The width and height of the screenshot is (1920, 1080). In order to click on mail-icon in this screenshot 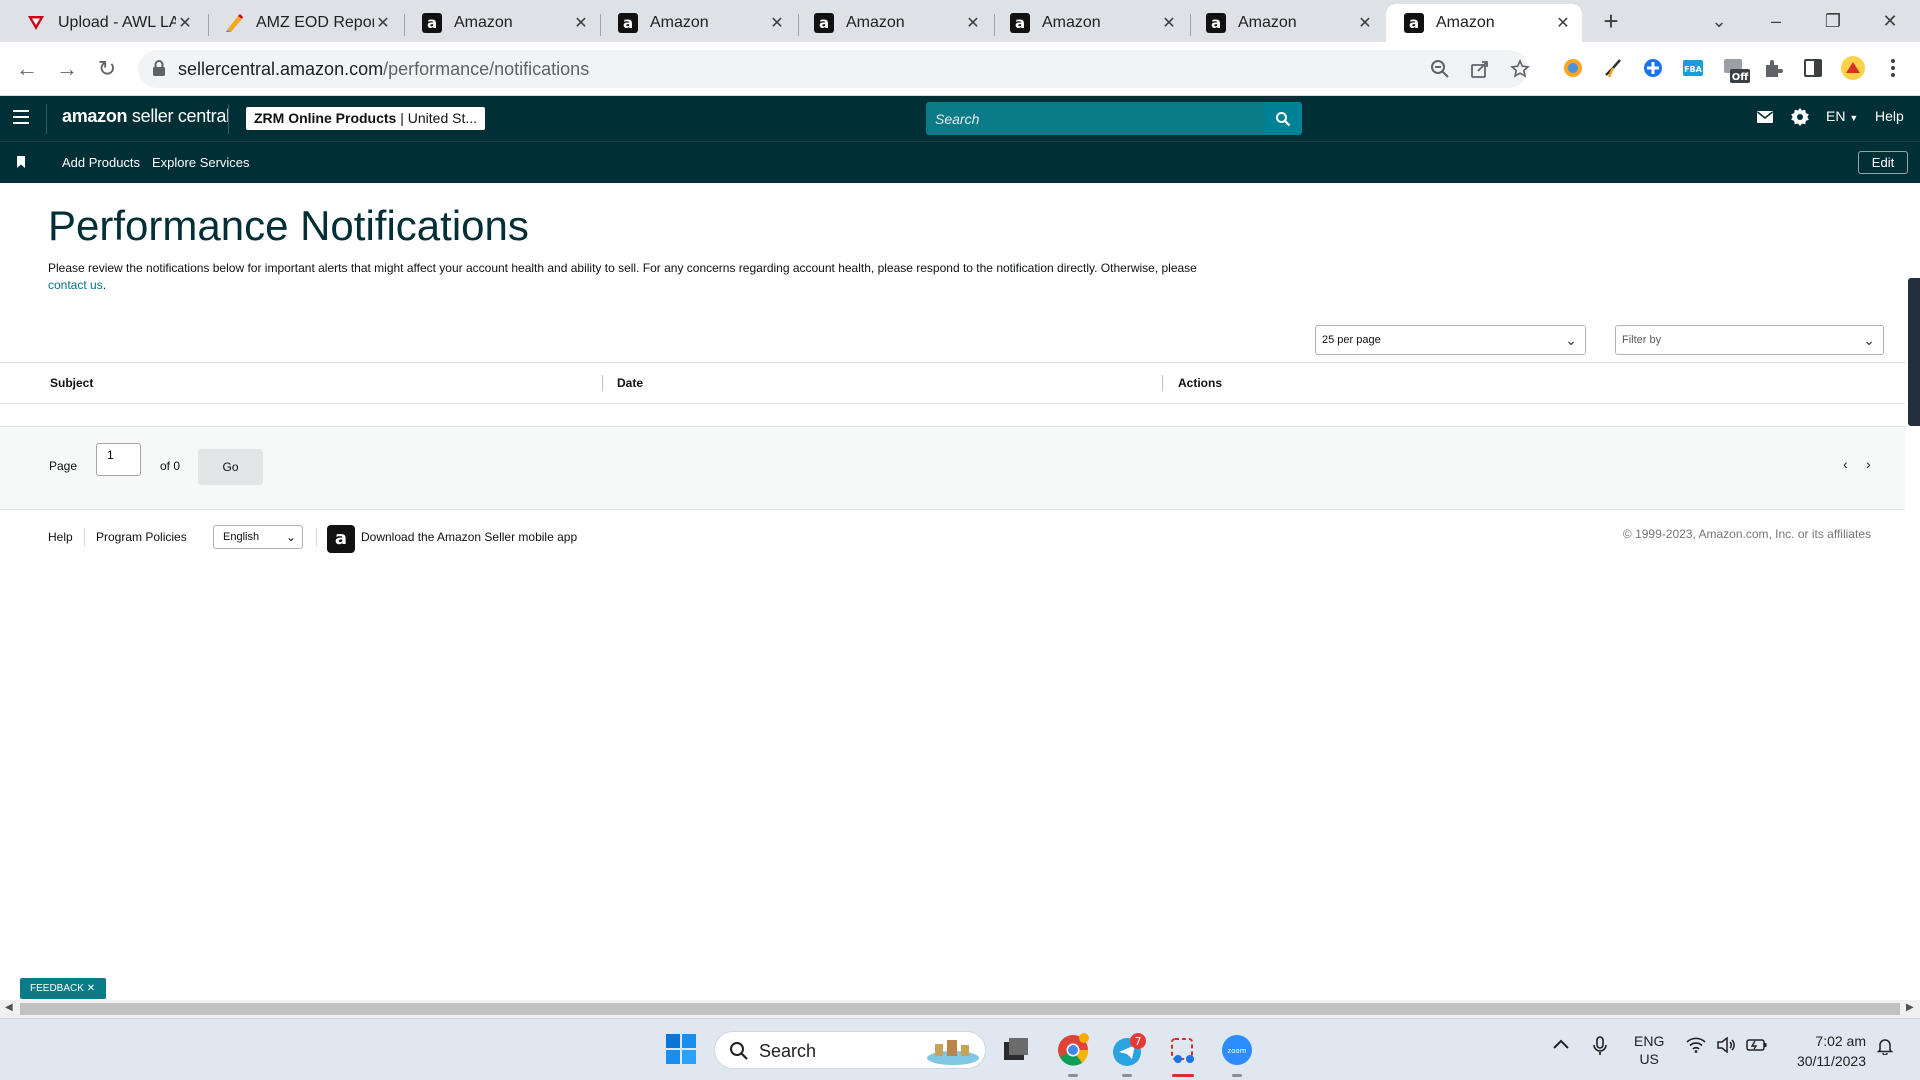, I will do `click(1765, 118)`.